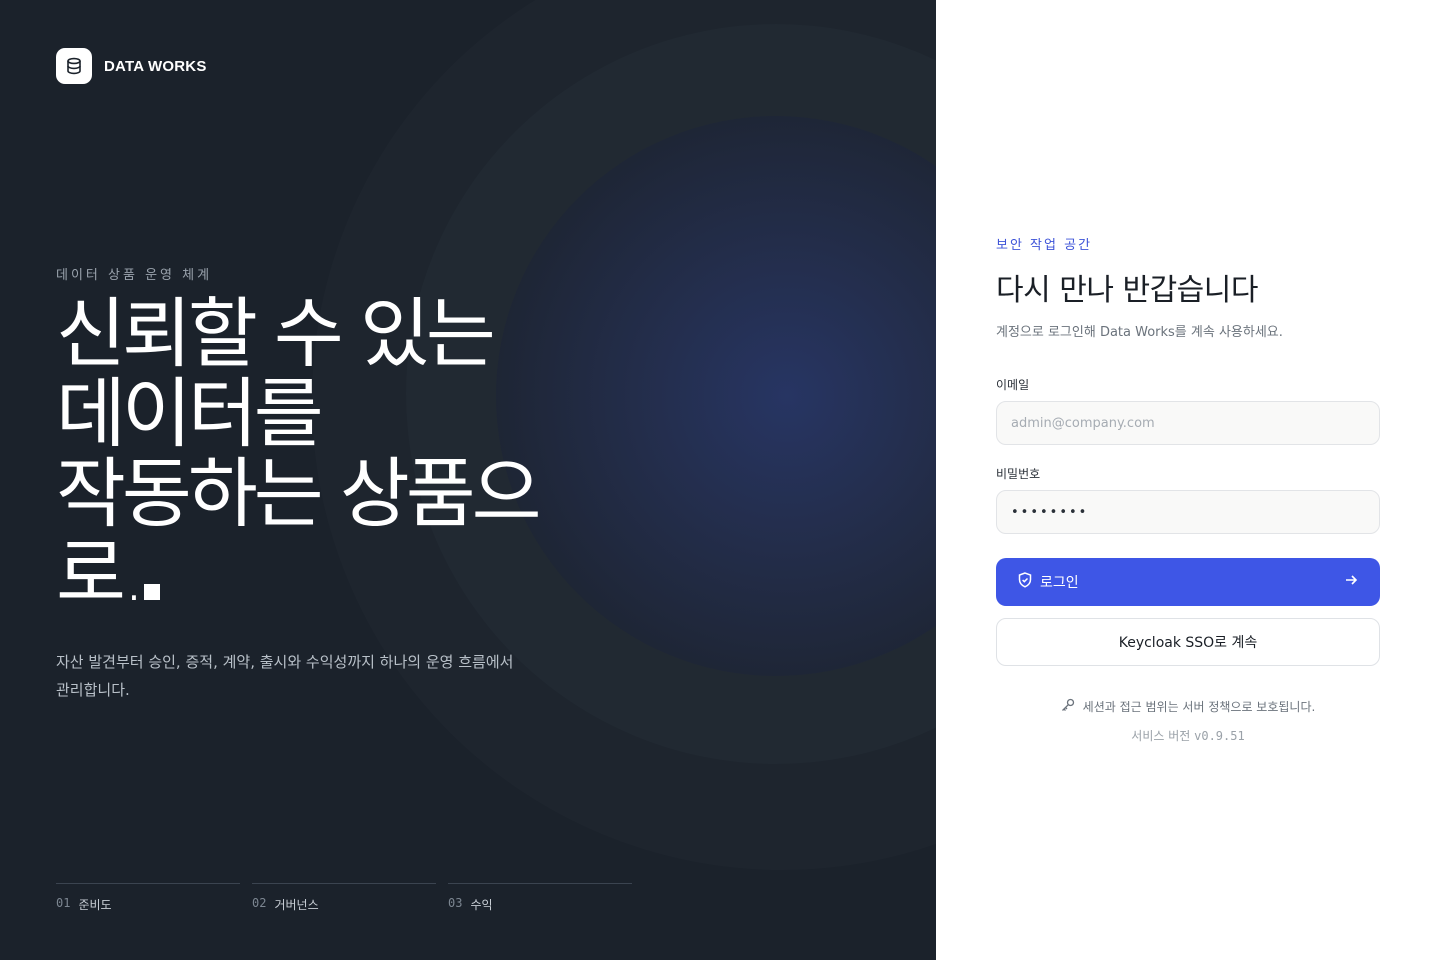  I want to click on step-item: 03 수익, so click(540, 898).